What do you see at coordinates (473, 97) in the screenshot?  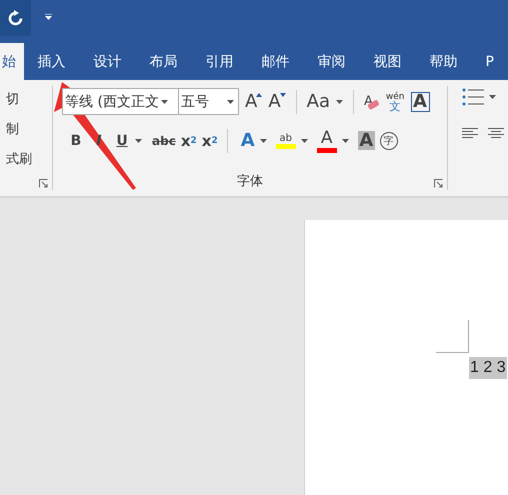 I see `bullet-list-icon` at bounding box center [473, 97].